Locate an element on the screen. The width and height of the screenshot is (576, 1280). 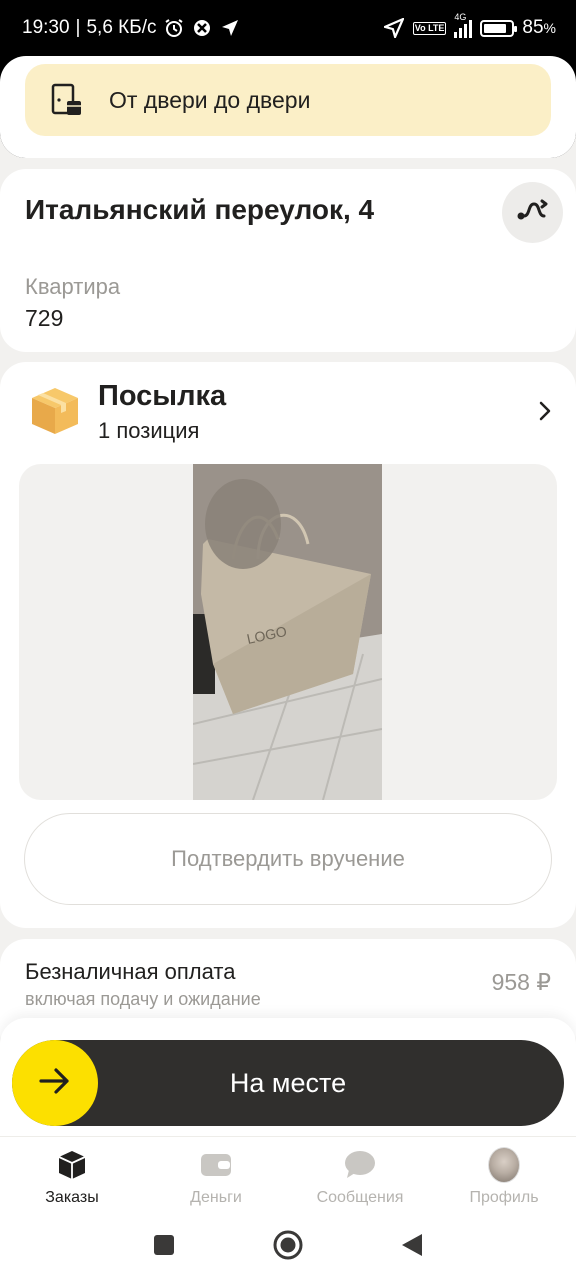
battery-icon is located at coordinates (499, 28).